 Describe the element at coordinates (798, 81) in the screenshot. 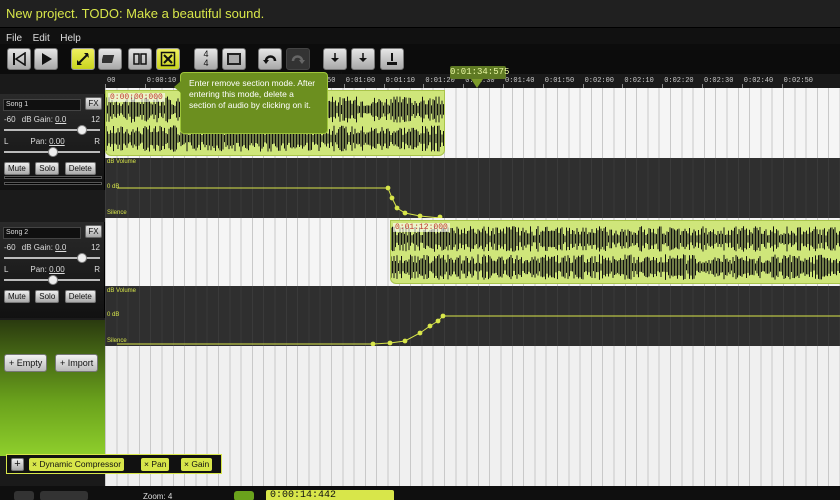

I see `ruler-tick-label: 0:02:50` at that location.